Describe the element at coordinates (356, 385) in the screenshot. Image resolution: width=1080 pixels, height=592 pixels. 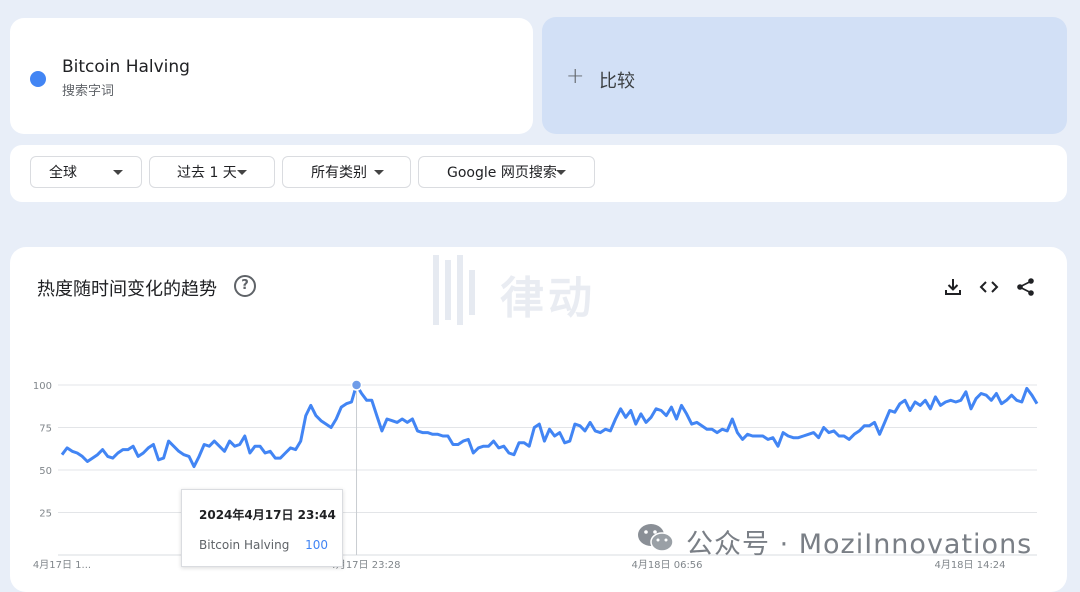
I see `highlight-point` at that location.